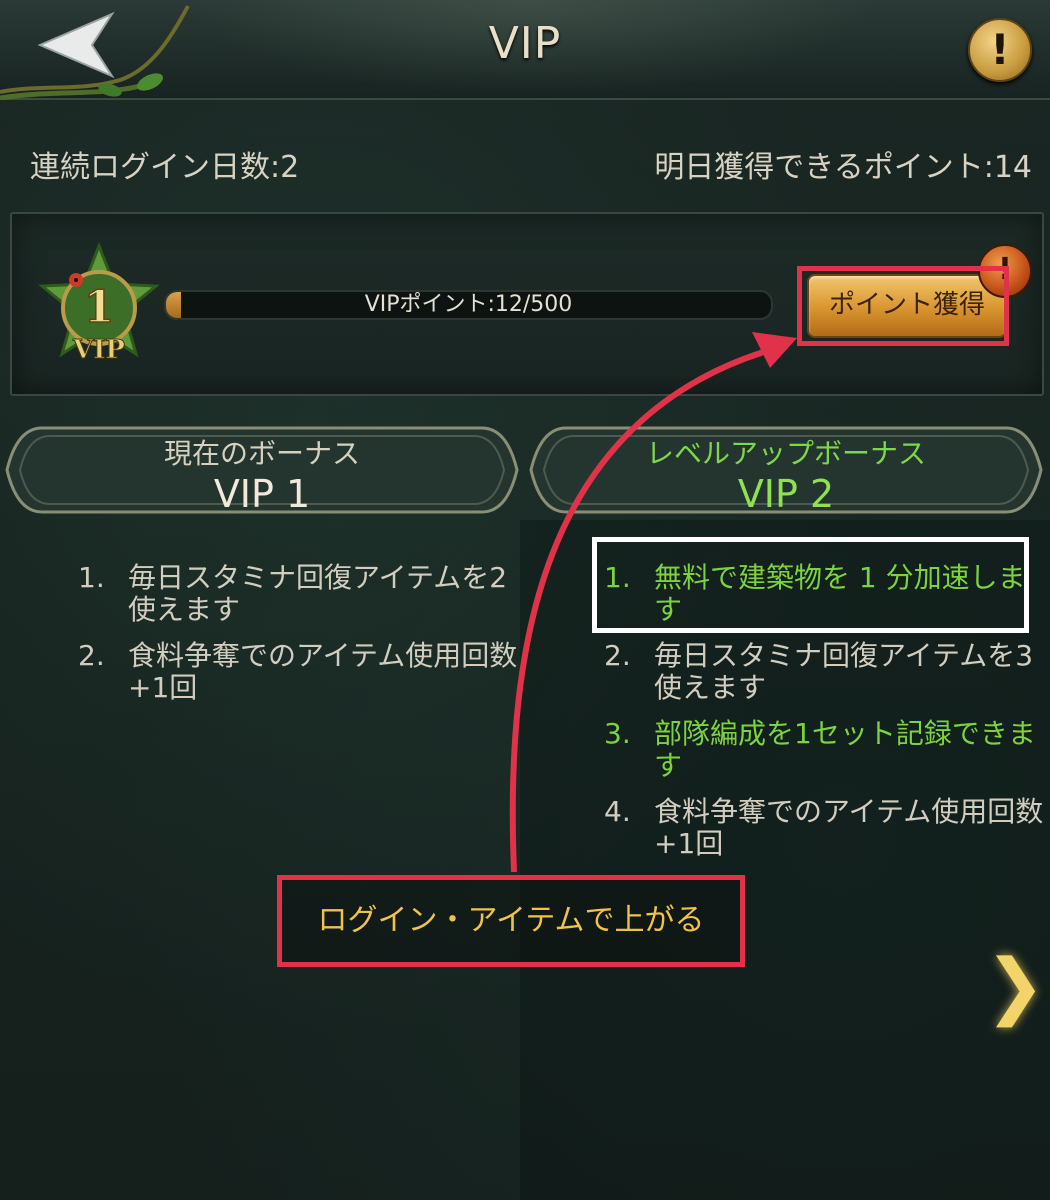 The width and height of the screenshot is (1050, 1200). Describe the element at coordinates (786, 494) in the screenshot. I see `levelup-bonus-level: VIP 2` at that location.